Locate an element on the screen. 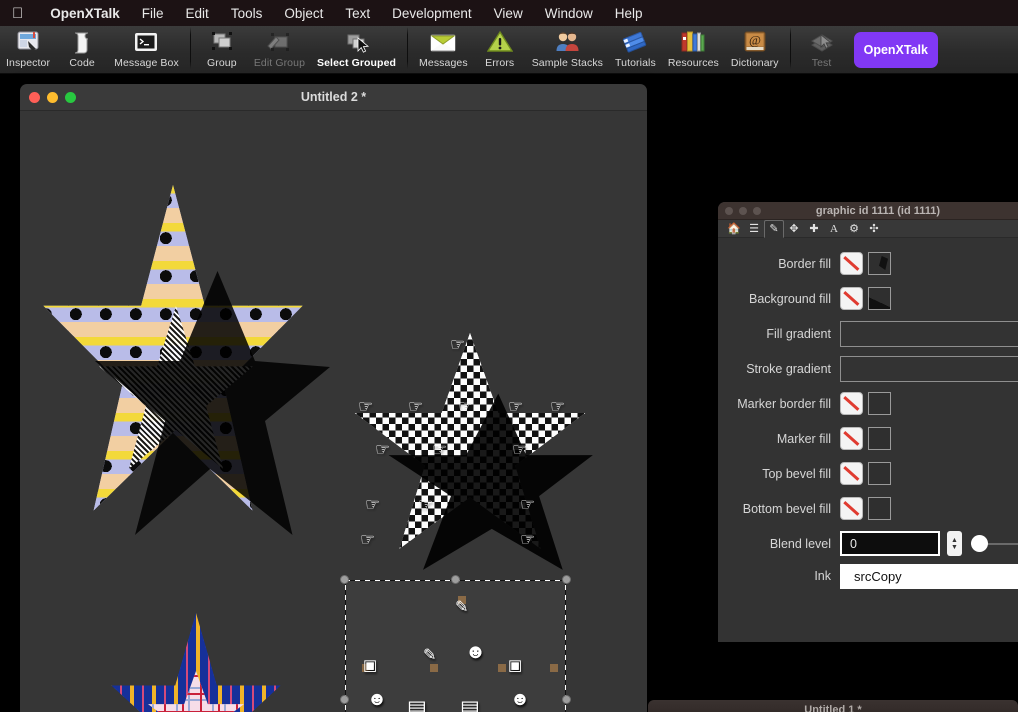  blend-level-stepper: ▲ ▼ is located at coordinates (954, 543).